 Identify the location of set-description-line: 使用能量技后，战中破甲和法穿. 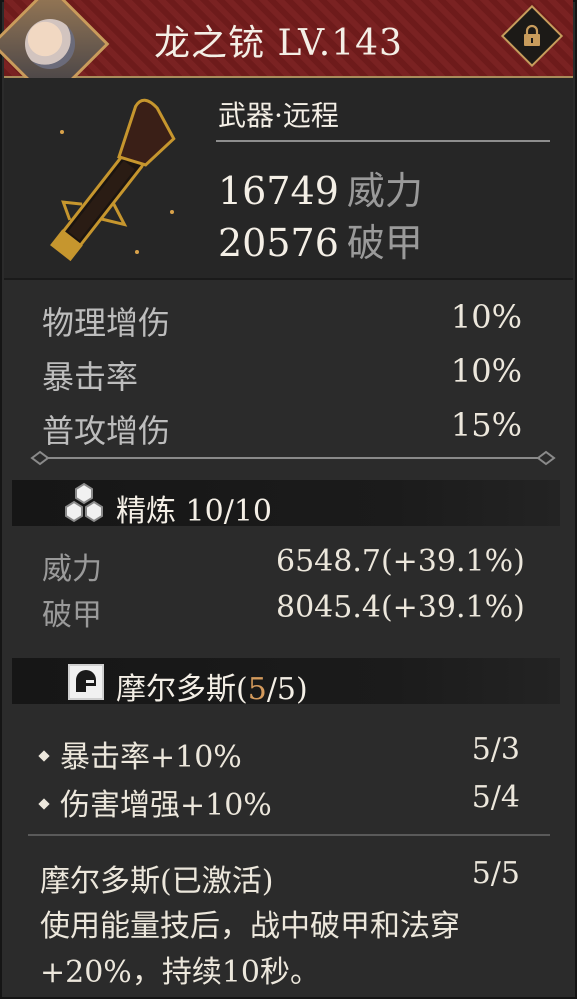
(250, 926).